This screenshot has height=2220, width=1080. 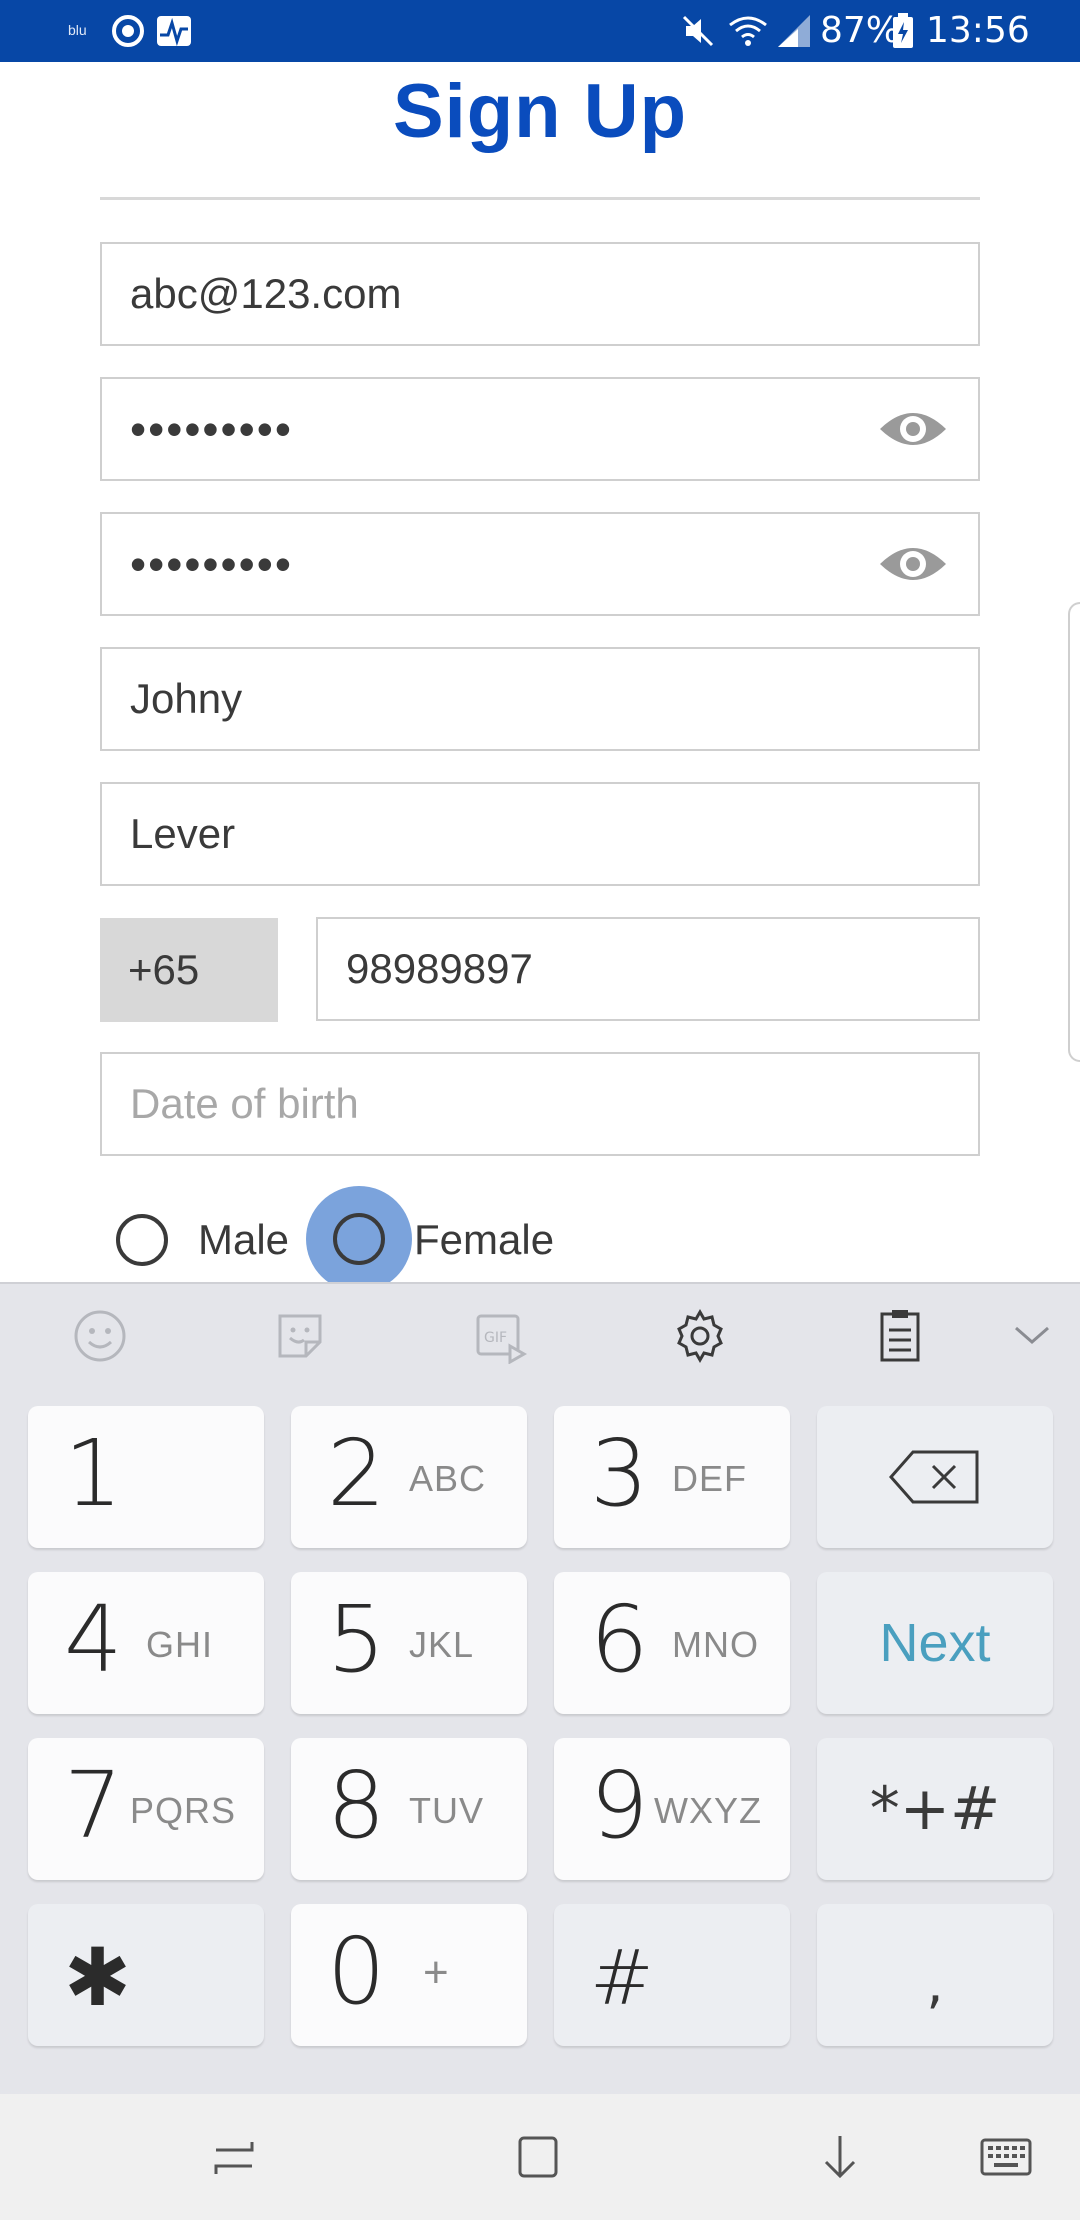 What do you see at coordinates (183, 1810) in the screenshot?
I see `key-7-letters: PQRS` at bounding box center [183, 1810].